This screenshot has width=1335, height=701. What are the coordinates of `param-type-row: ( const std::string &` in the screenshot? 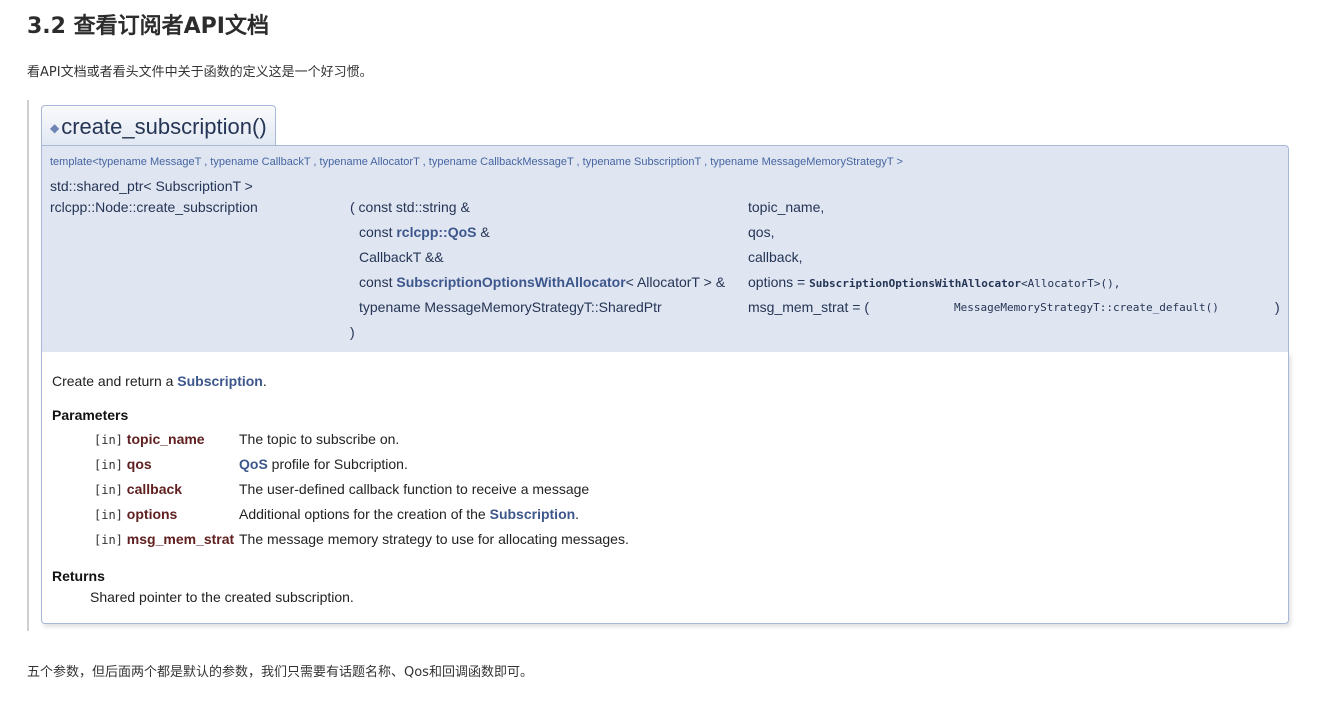 It's located at (410, 207).